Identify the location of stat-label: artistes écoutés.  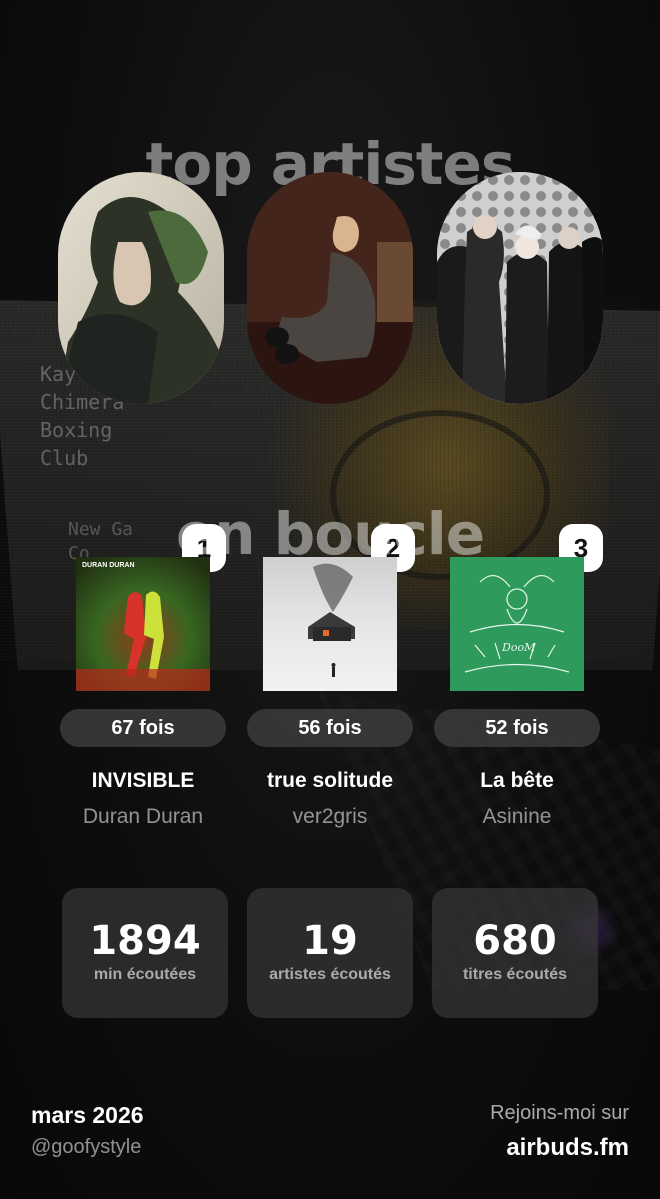
(330, 974).